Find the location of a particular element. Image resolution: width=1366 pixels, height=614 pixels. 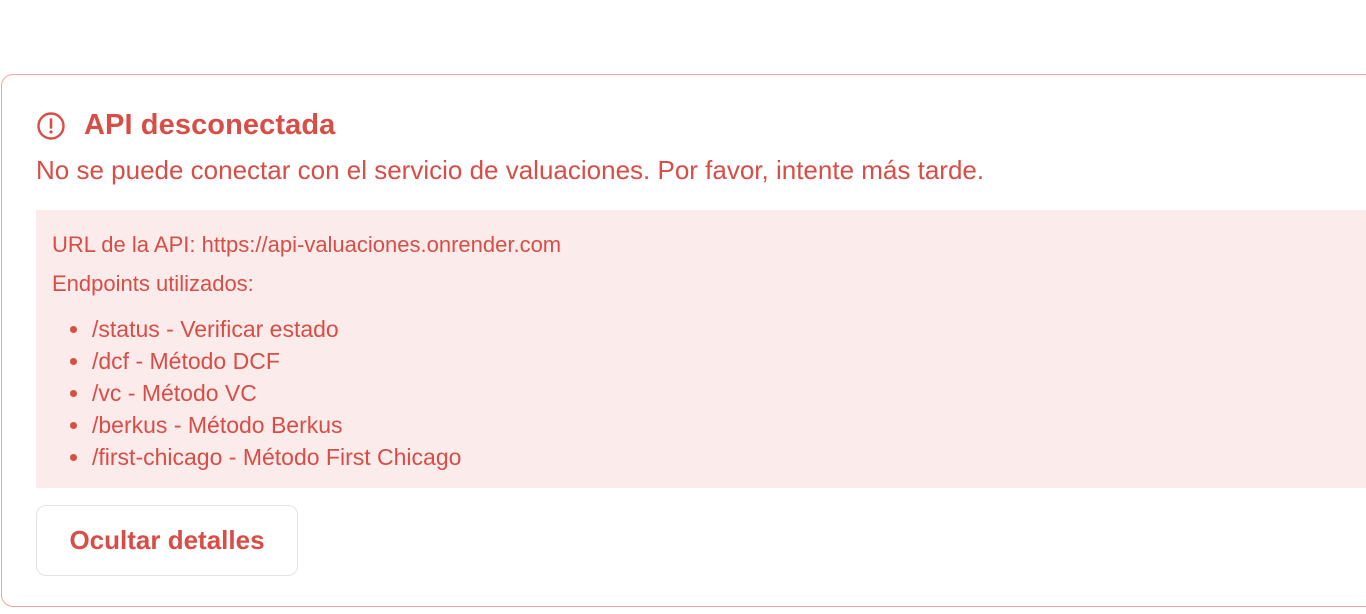

alert-title: API desconectada is located at coordinates (210, 125).